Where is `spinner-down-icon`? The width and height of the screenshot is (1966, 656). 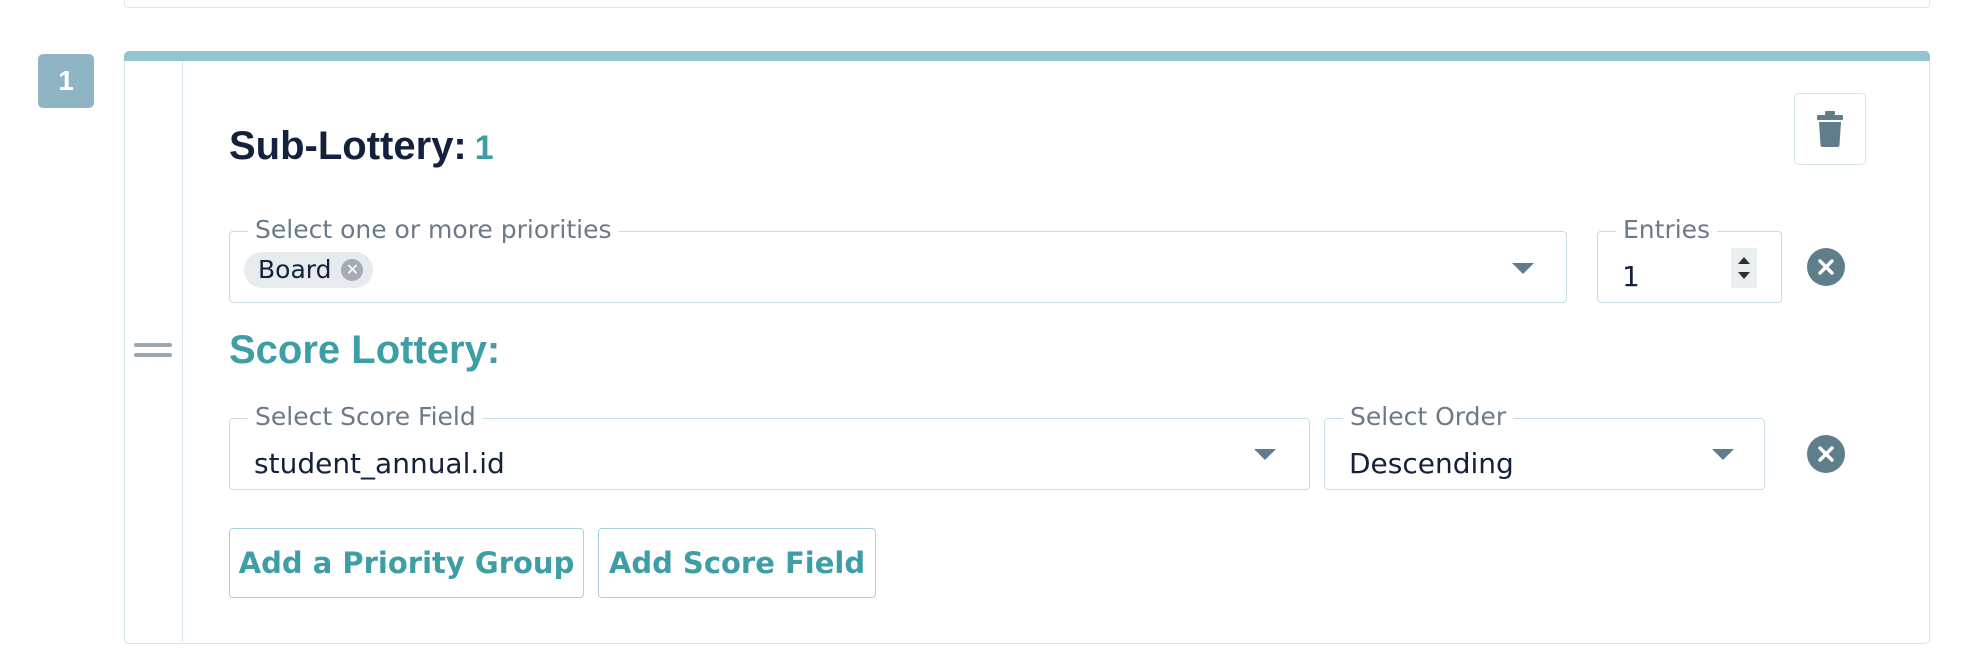
spinner-down-icon is located at coordinates (1744, 275).